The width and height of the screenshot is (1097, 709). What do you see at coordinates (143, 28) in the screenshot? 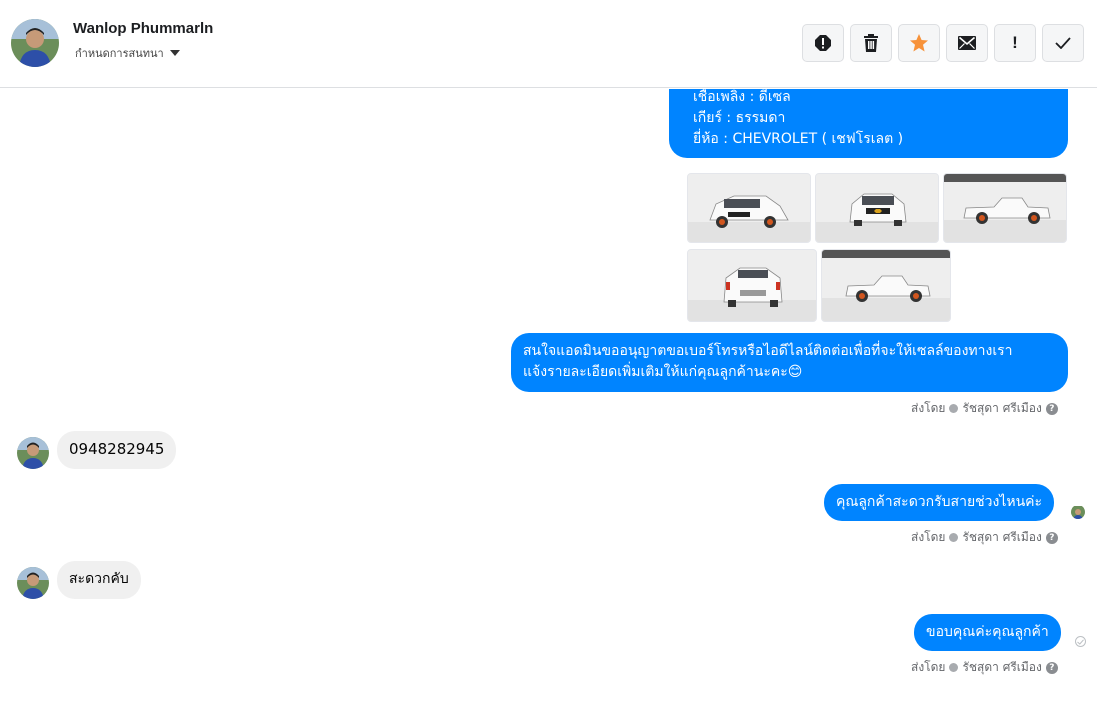
I see `contact-name: Wanlop Phummarln` at bounding box center [143, 28].